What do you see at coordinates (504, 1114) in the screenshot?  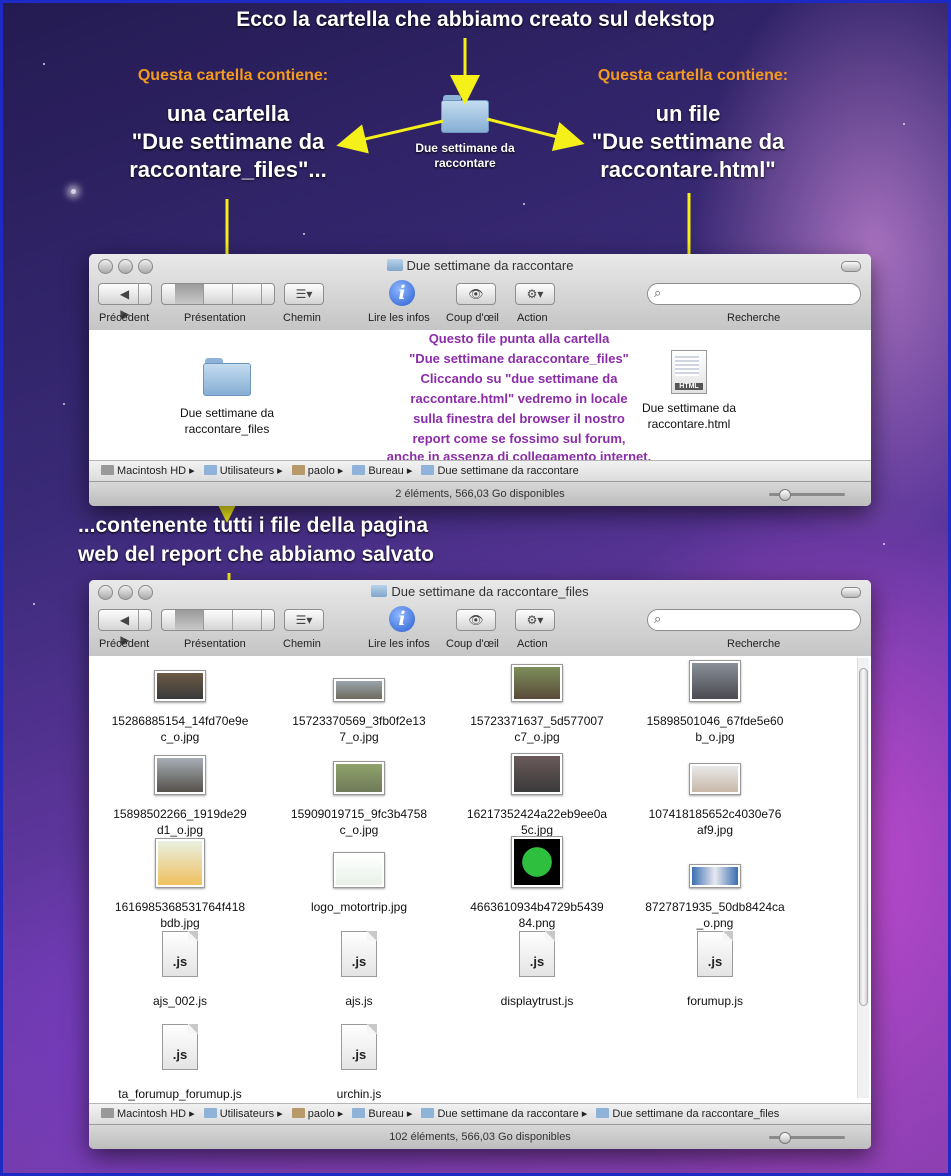 I see `path-item: Due settimane da raccontare ▸` at bounding box center [504, 1114].